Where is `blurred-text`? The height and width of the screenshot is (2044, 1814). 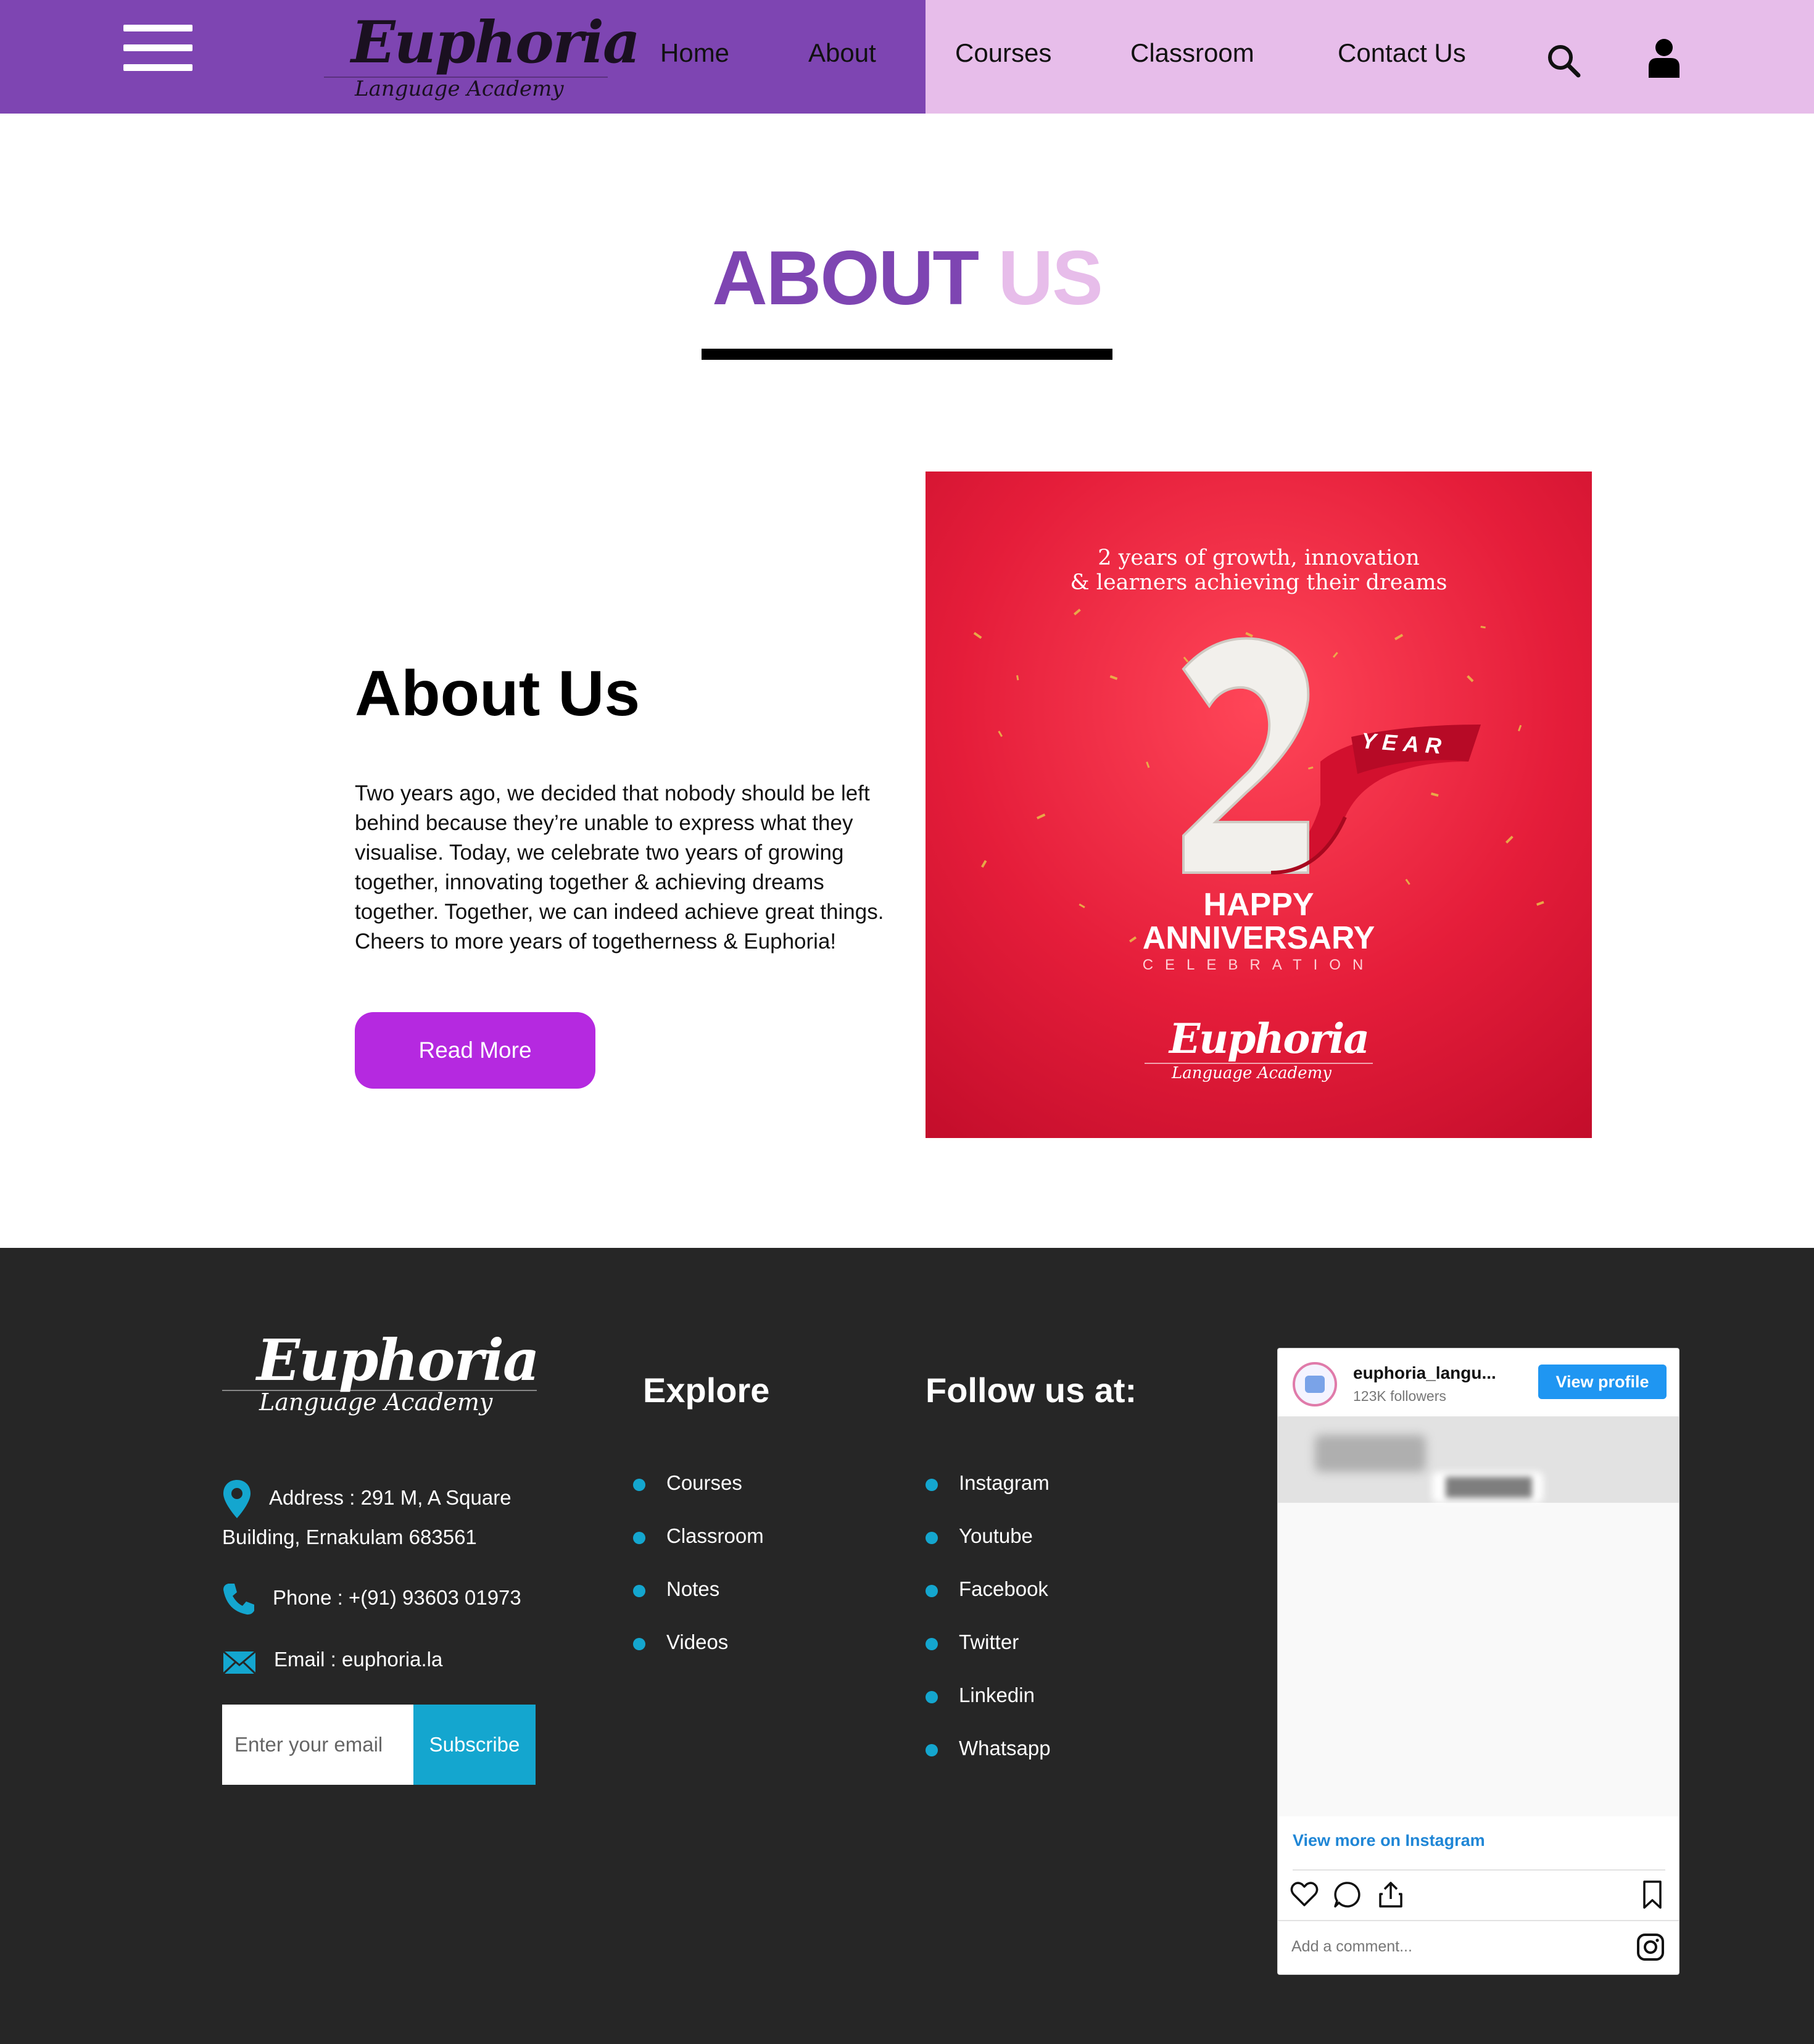 blurred-text is located at coordinates (1489, 1487).